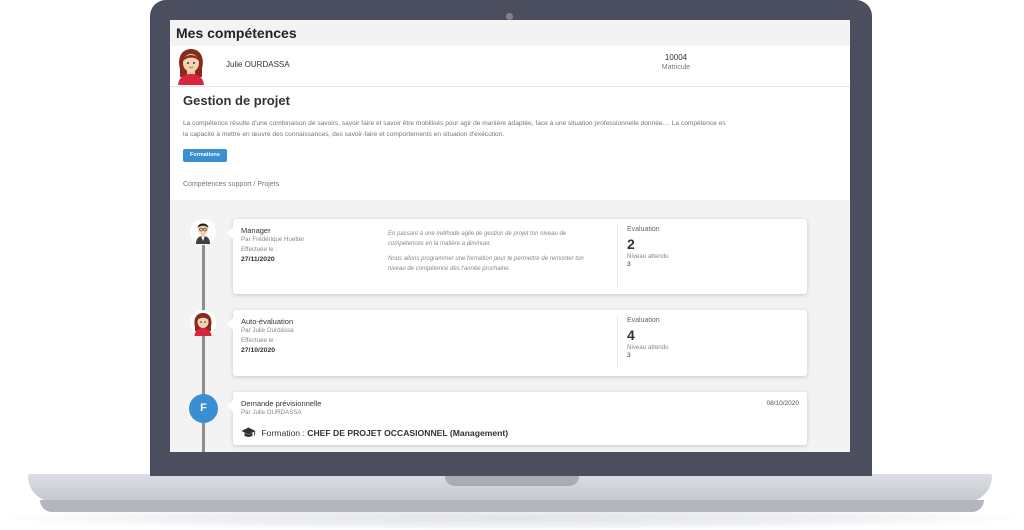  Describe the element at coordinates (258, 64) in the screenshot. I see `user-name: Julie OURDASSA` at that location.